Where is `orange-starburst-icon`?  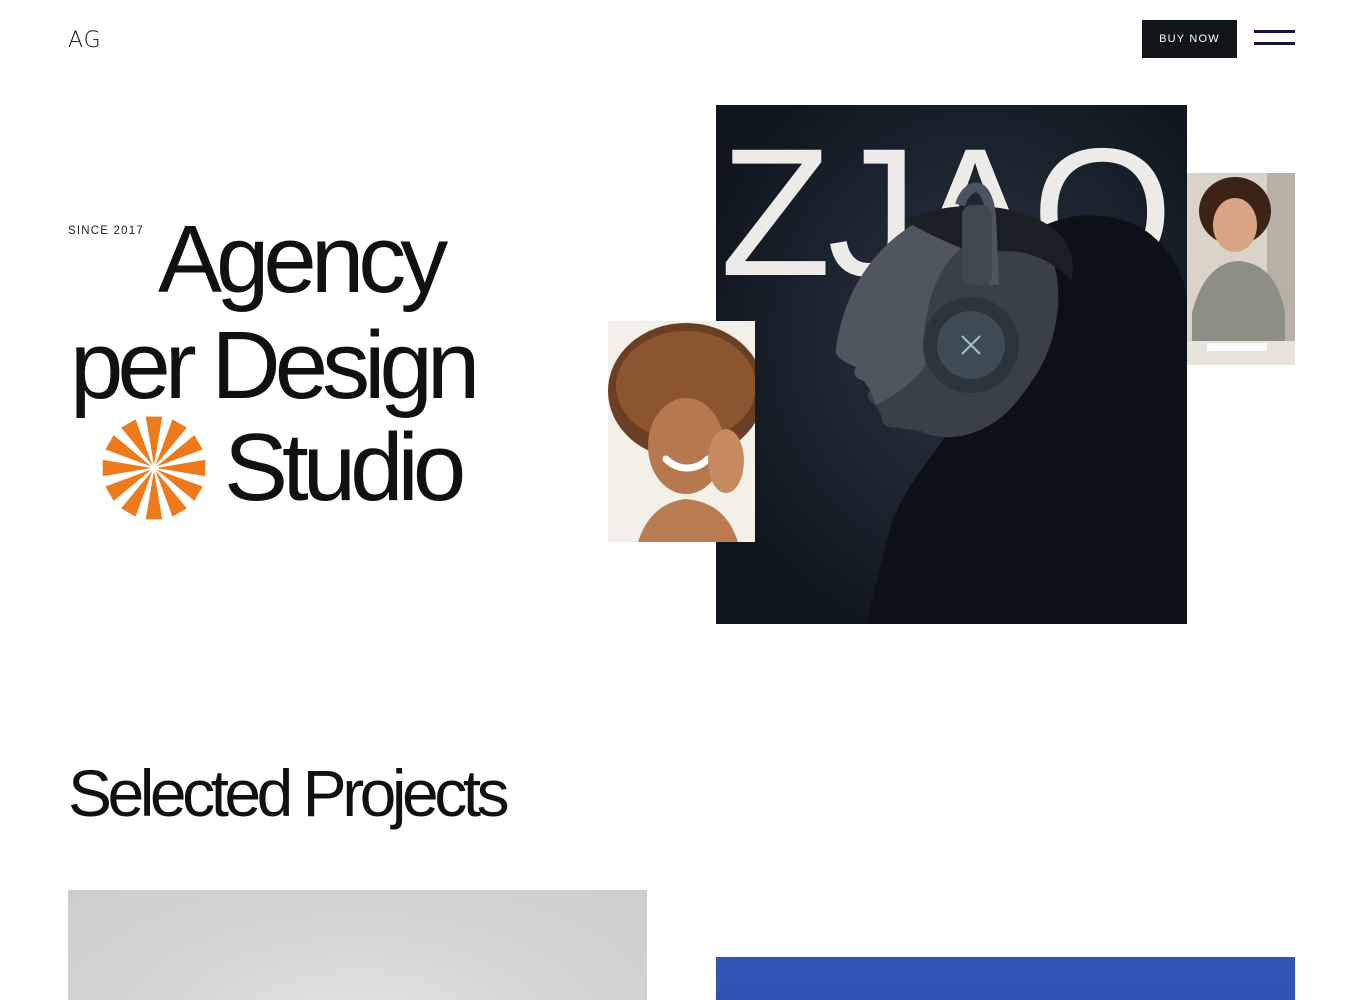 orange-starburst-icon is located at coordinates (154, 468).